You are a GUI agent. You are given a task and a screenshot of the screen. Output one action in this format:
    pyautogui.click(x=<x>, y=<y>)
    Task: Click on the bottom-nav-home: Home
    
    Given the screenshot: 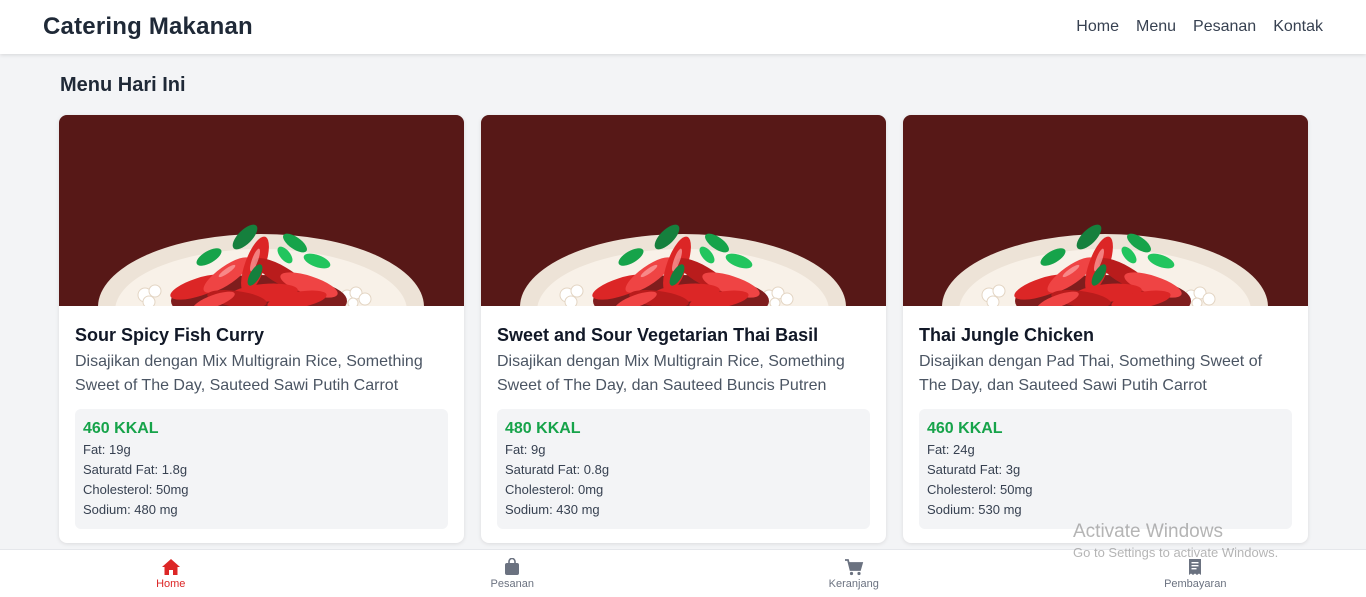 What is the action you would take?
    pyautogui.click(x=171, y=574)
    